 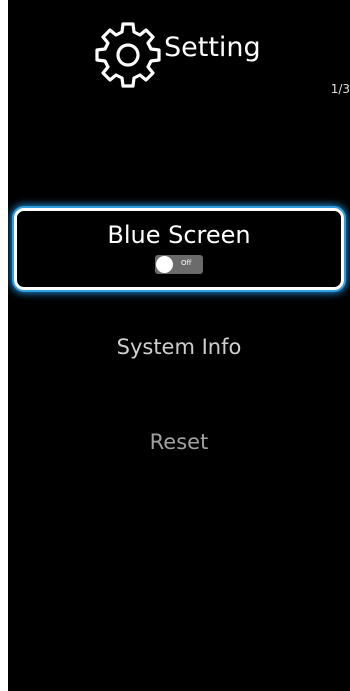 I want to click on page-indicator: 1/3, so click(x=340, y=89).